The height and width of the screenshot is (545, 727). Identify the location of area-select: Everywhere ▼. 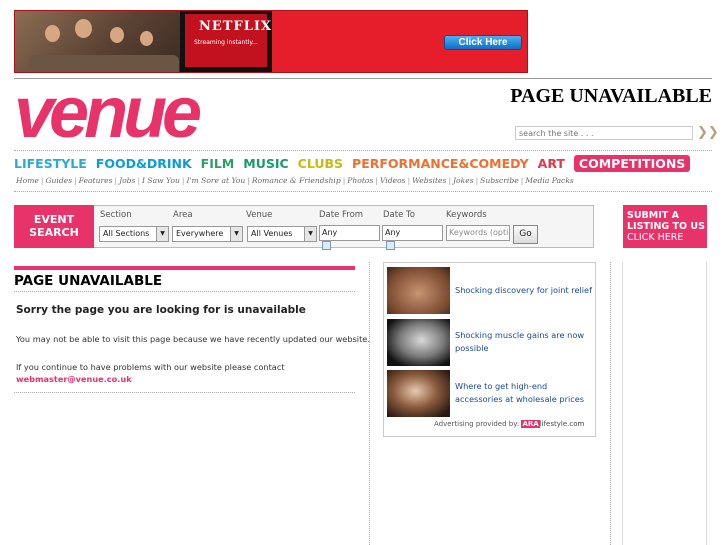
(207, 234).